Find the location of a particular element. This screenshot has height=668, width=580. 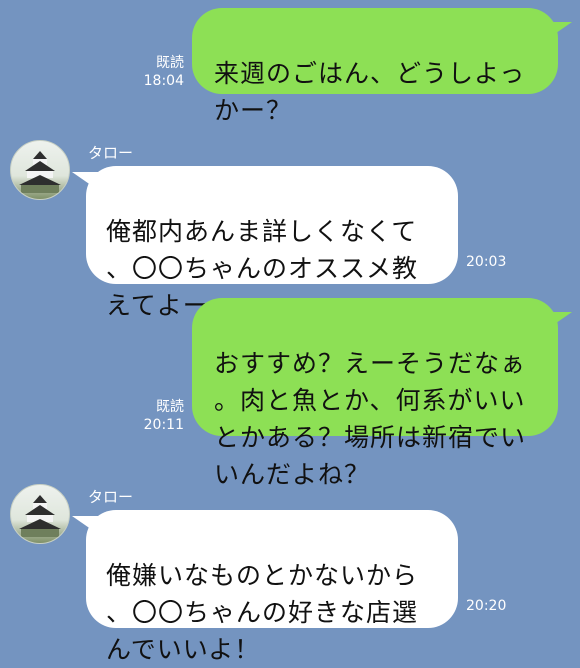

incoming-message-bubble: 俺嫌いなものとかないから 、〇〇ちゃんの好きな店選 んでいいよ！ is located at coordinates (272, 587).